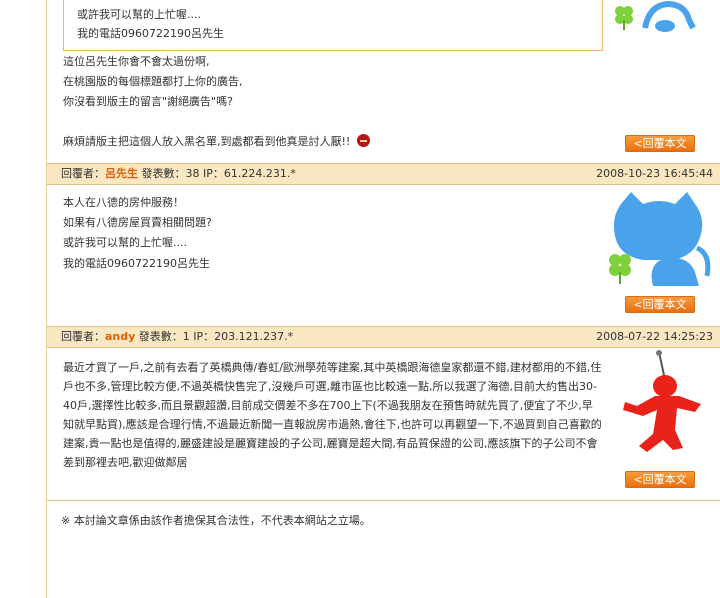  I want to click on angry-emoticon-icon, so click(363, 140).